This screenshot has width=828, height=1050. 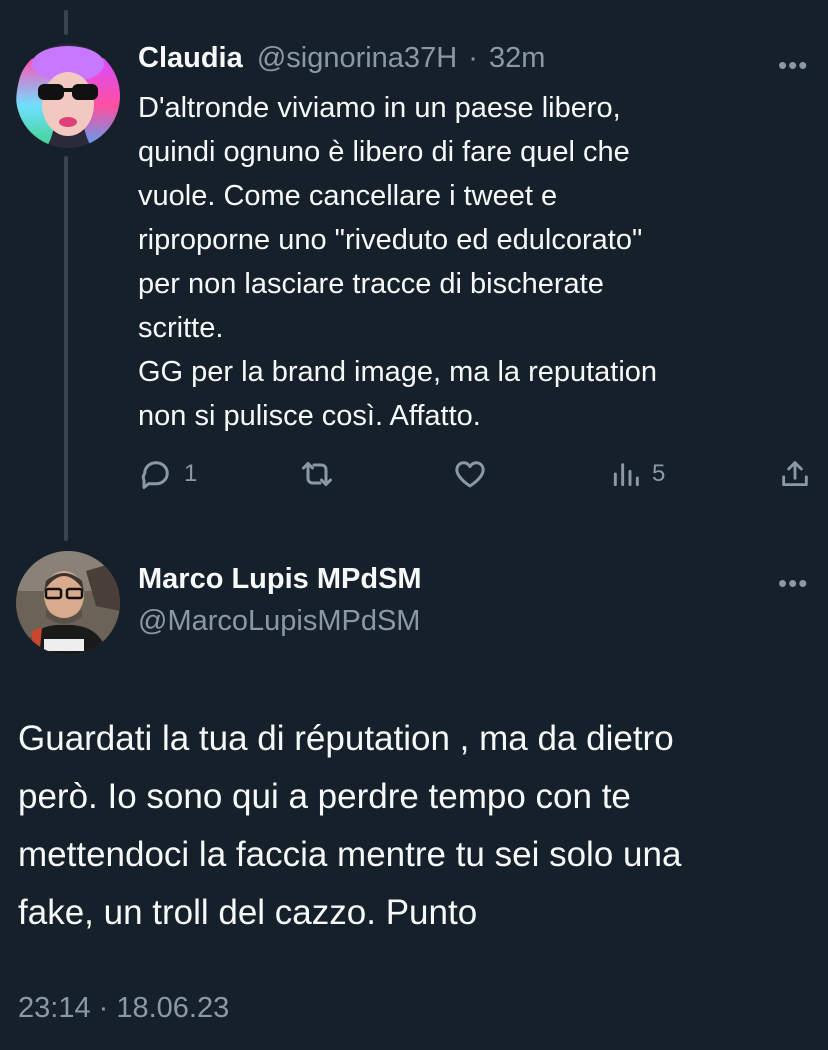 I want to click on reply-button: 1, so click(x=167, y=474).